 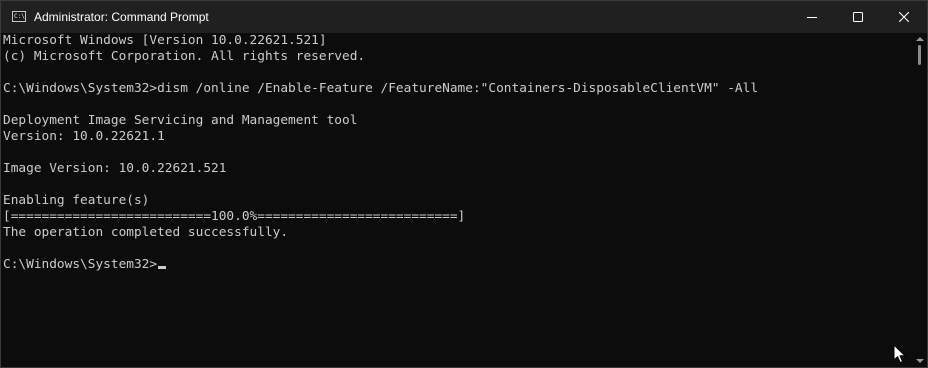 What do you see at coordinates (121, 17) in the screenshot?
I see `window-title: Administrator: Command Prompt` at bounding box center [121, 17].